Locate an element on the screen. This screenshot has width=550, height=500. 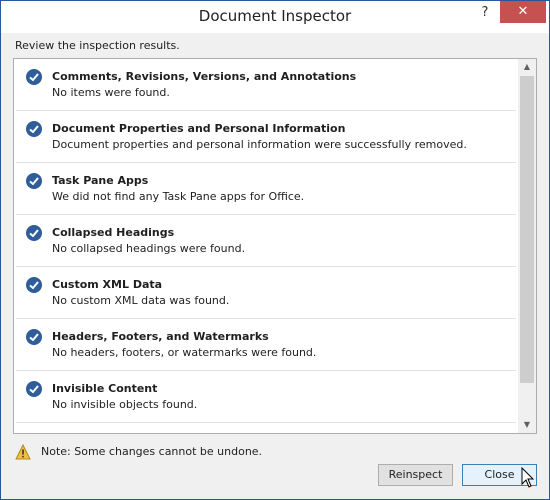
result-description: No custom XML data was found. is located at coordinates (141, 300).